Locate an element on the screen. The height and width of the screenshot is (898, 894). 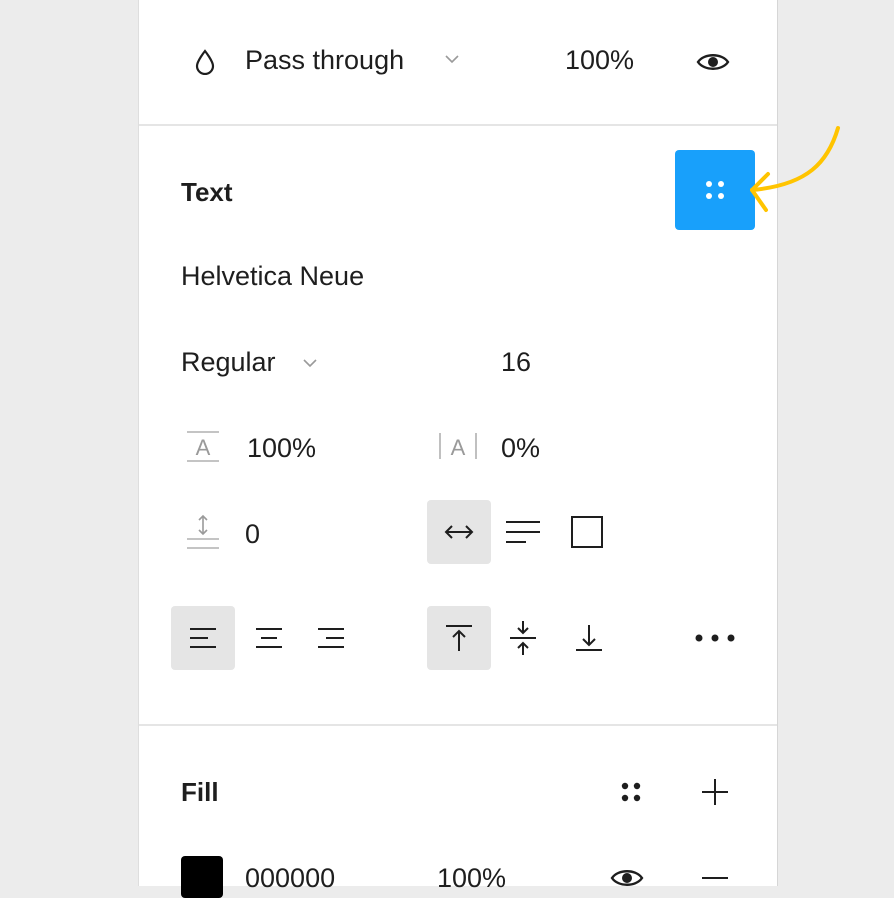
layer-opacity-input: 100% is located at coordinates (599, 60).